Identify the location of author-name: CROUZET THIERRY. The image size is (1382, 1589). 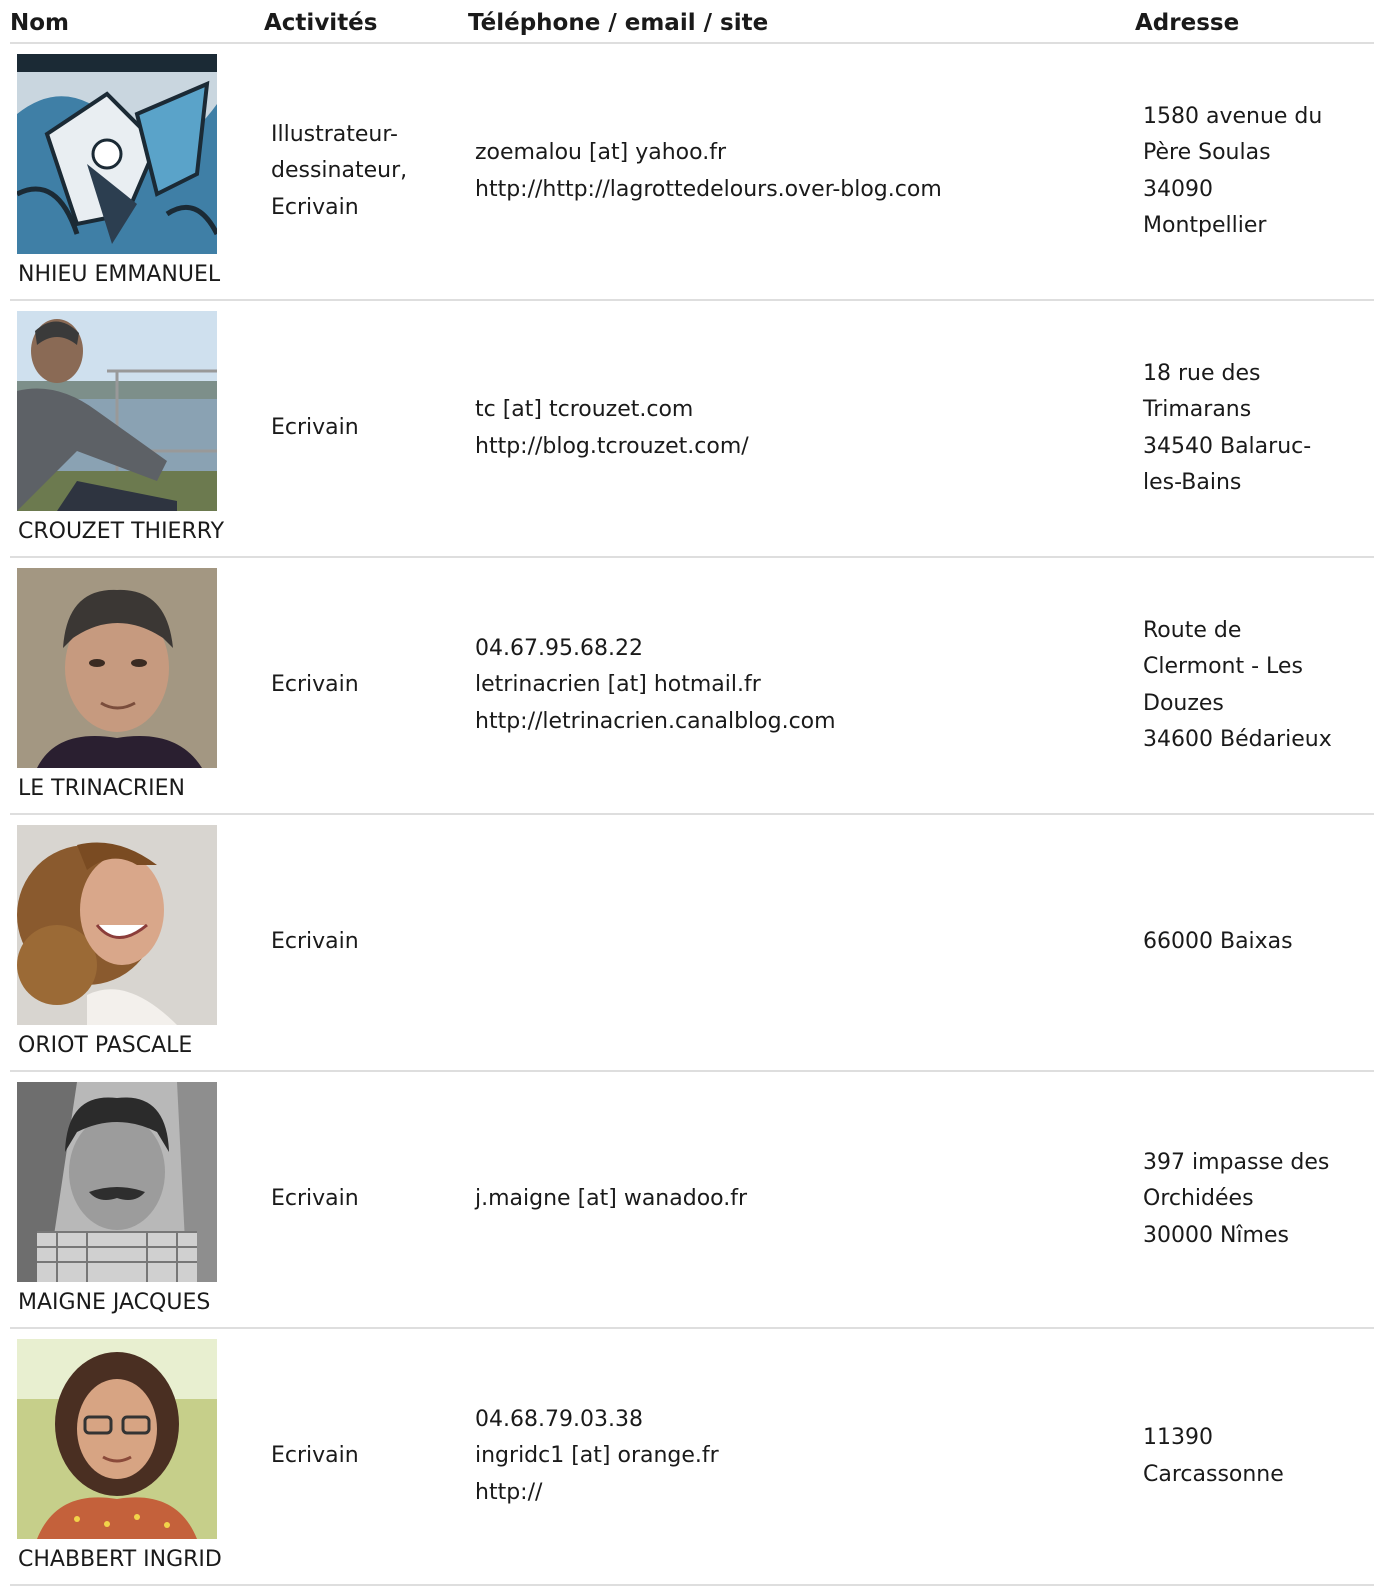
(121, 531).